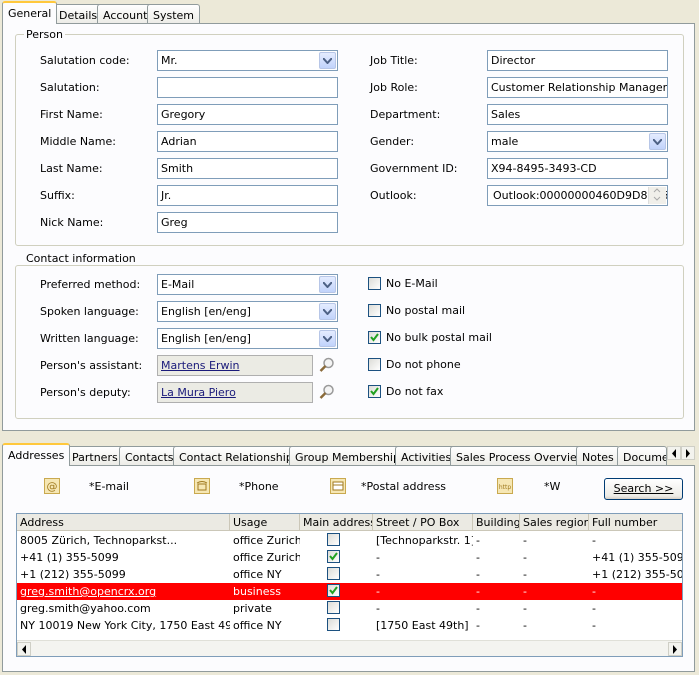 This screenshot has width=699, height=675. I want to click on tab-account: Account, so click(125, 14).